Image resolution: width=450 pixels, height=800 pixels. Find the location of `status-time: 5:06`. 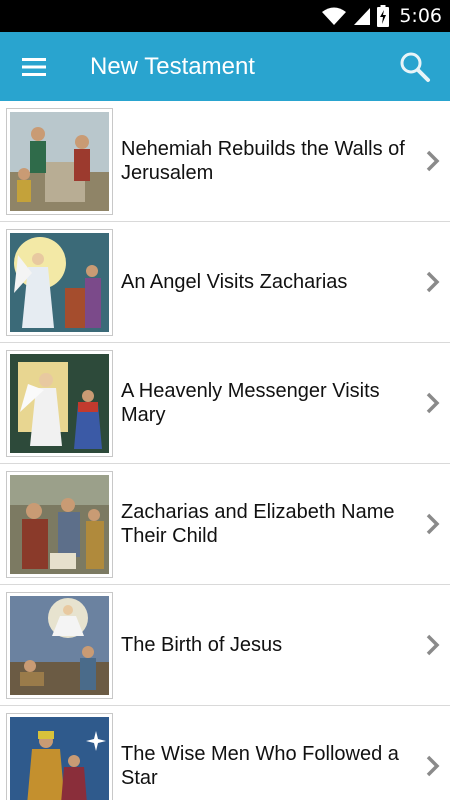

status-time: 5:06 is located at coordinates (420, 16).